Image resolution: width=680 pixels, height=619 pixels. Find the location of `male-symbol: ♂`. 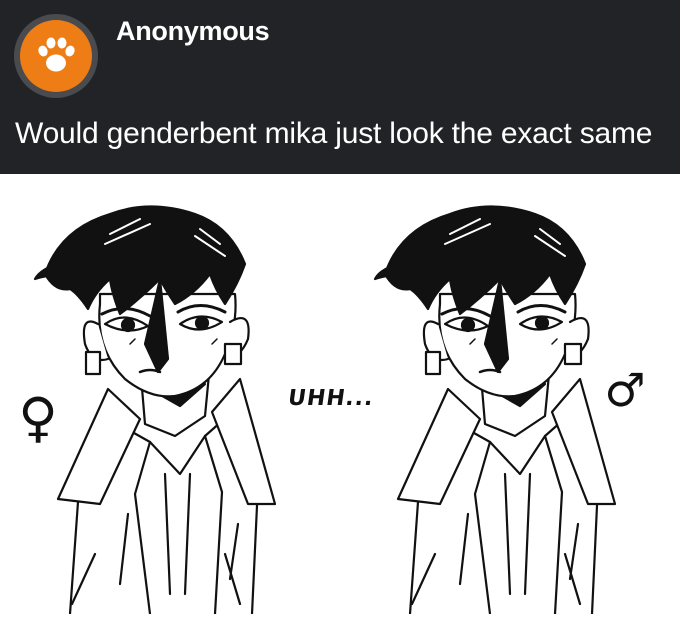

male-symbol: ♂ is located at coordinates (624, 390).